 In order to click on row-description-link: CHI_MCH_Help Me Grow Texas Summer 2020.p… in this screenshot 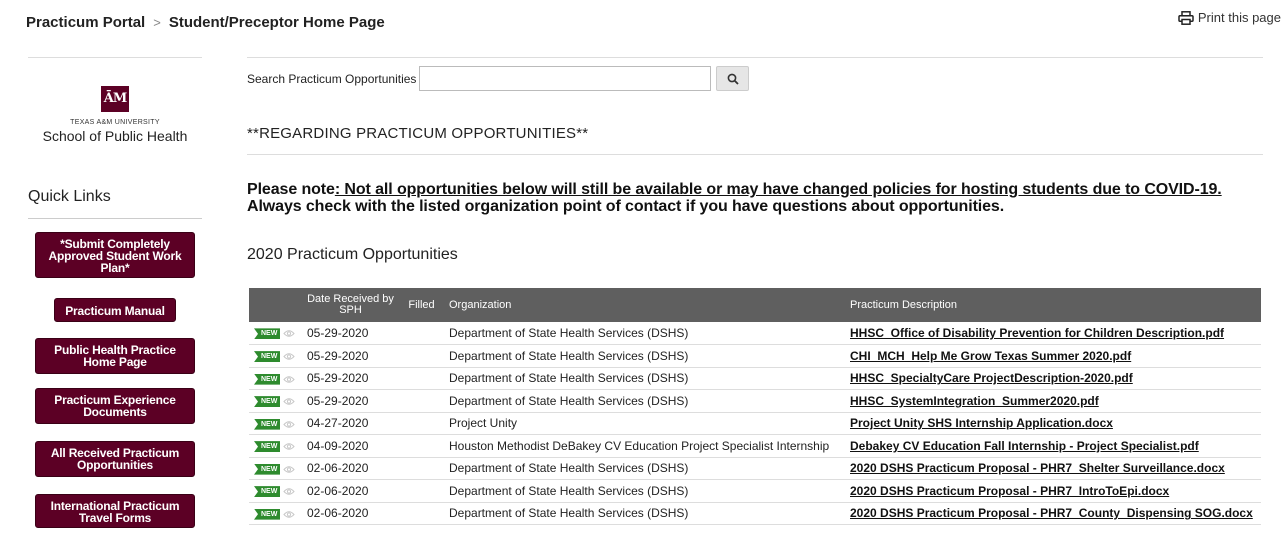, I will do `click(1053, 356)`.